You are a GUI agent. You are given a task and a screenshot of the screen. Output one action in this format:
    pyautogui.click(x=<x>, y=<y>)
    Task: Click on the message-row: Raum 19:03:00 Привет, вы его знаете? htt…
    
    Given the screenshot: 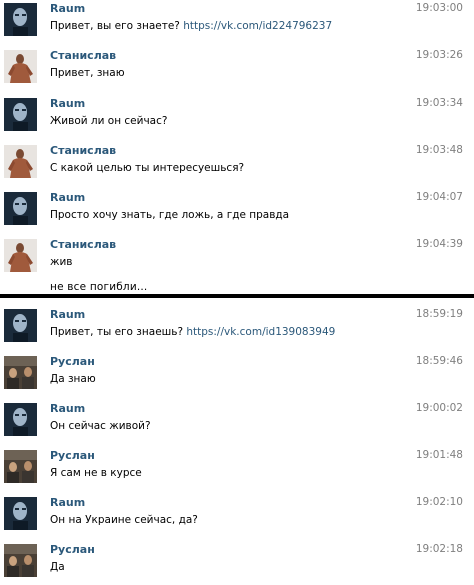 What is the action you would take?
    pyautogui.click(x=237, y=20)
    